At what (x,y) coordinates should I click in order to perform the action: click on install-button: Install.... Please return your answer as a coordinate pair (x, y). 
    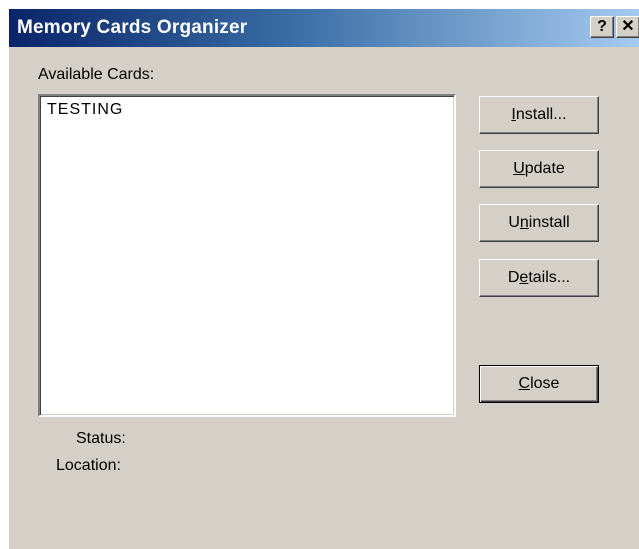
    Looking at the image, I should click on (539, 115).